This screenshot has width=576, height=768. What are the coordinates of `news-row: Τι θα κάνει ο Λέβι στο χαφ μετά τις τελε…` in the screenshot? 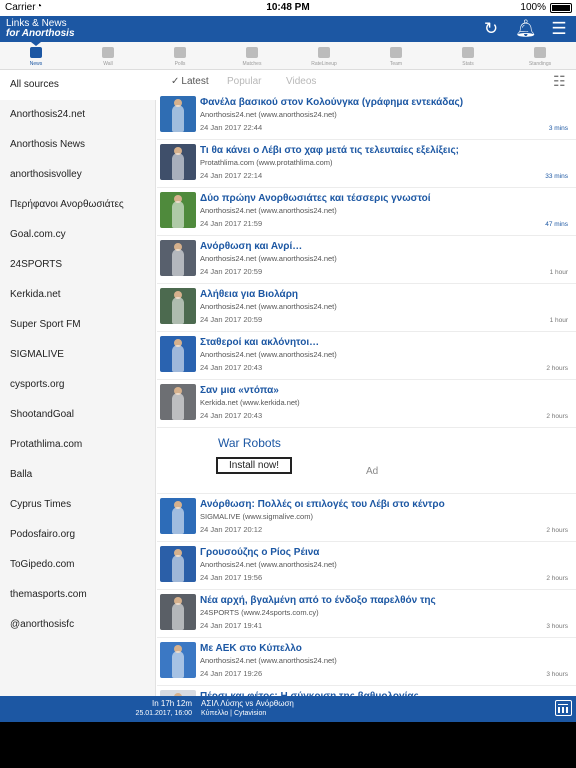 It's located at (366, 164).